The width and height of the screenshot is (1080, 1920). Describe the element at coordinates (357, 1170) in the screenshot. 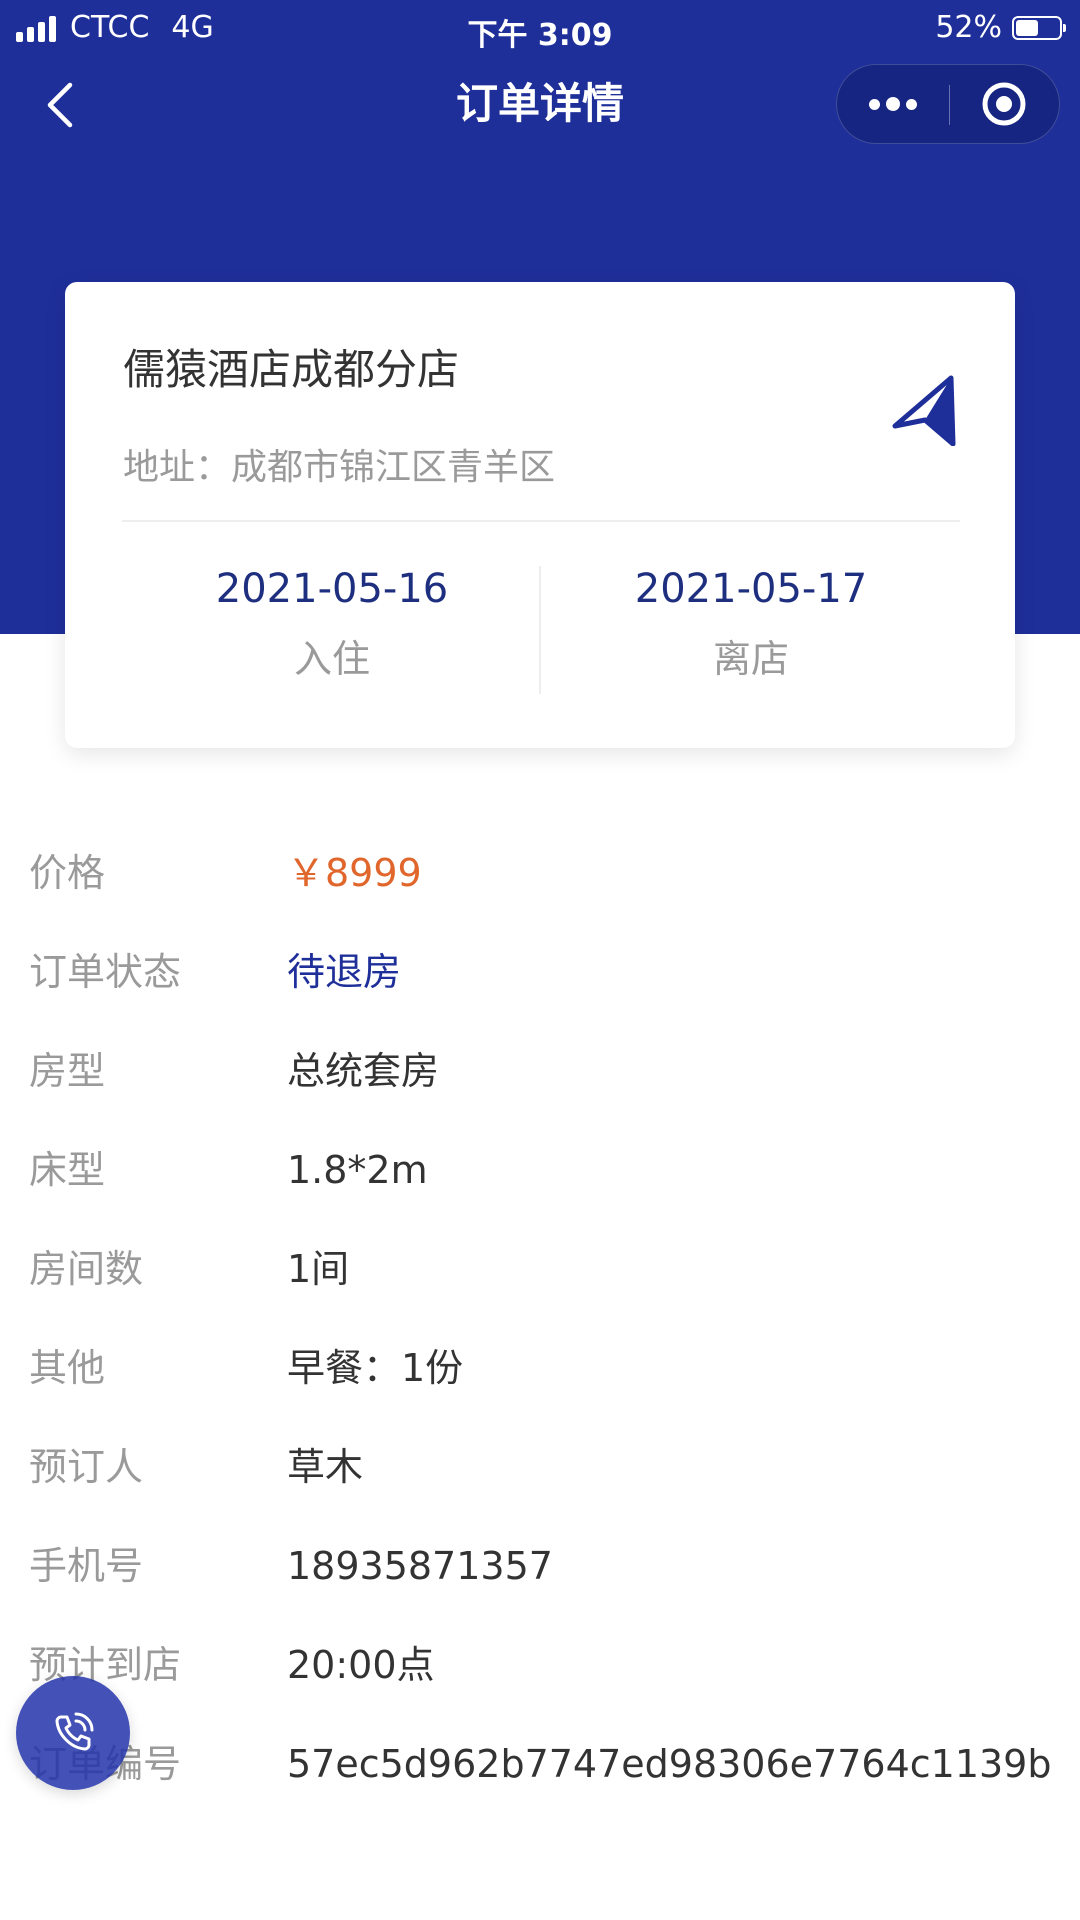

I see `bed-type-value: 1.8*2m` at that location.